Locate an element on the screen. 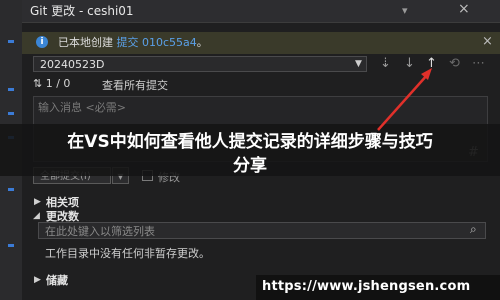 The image size is (500, 300). no-changes-message: 工作目录中没有任何非暂存更改。 is located at coordinates (127, 253).